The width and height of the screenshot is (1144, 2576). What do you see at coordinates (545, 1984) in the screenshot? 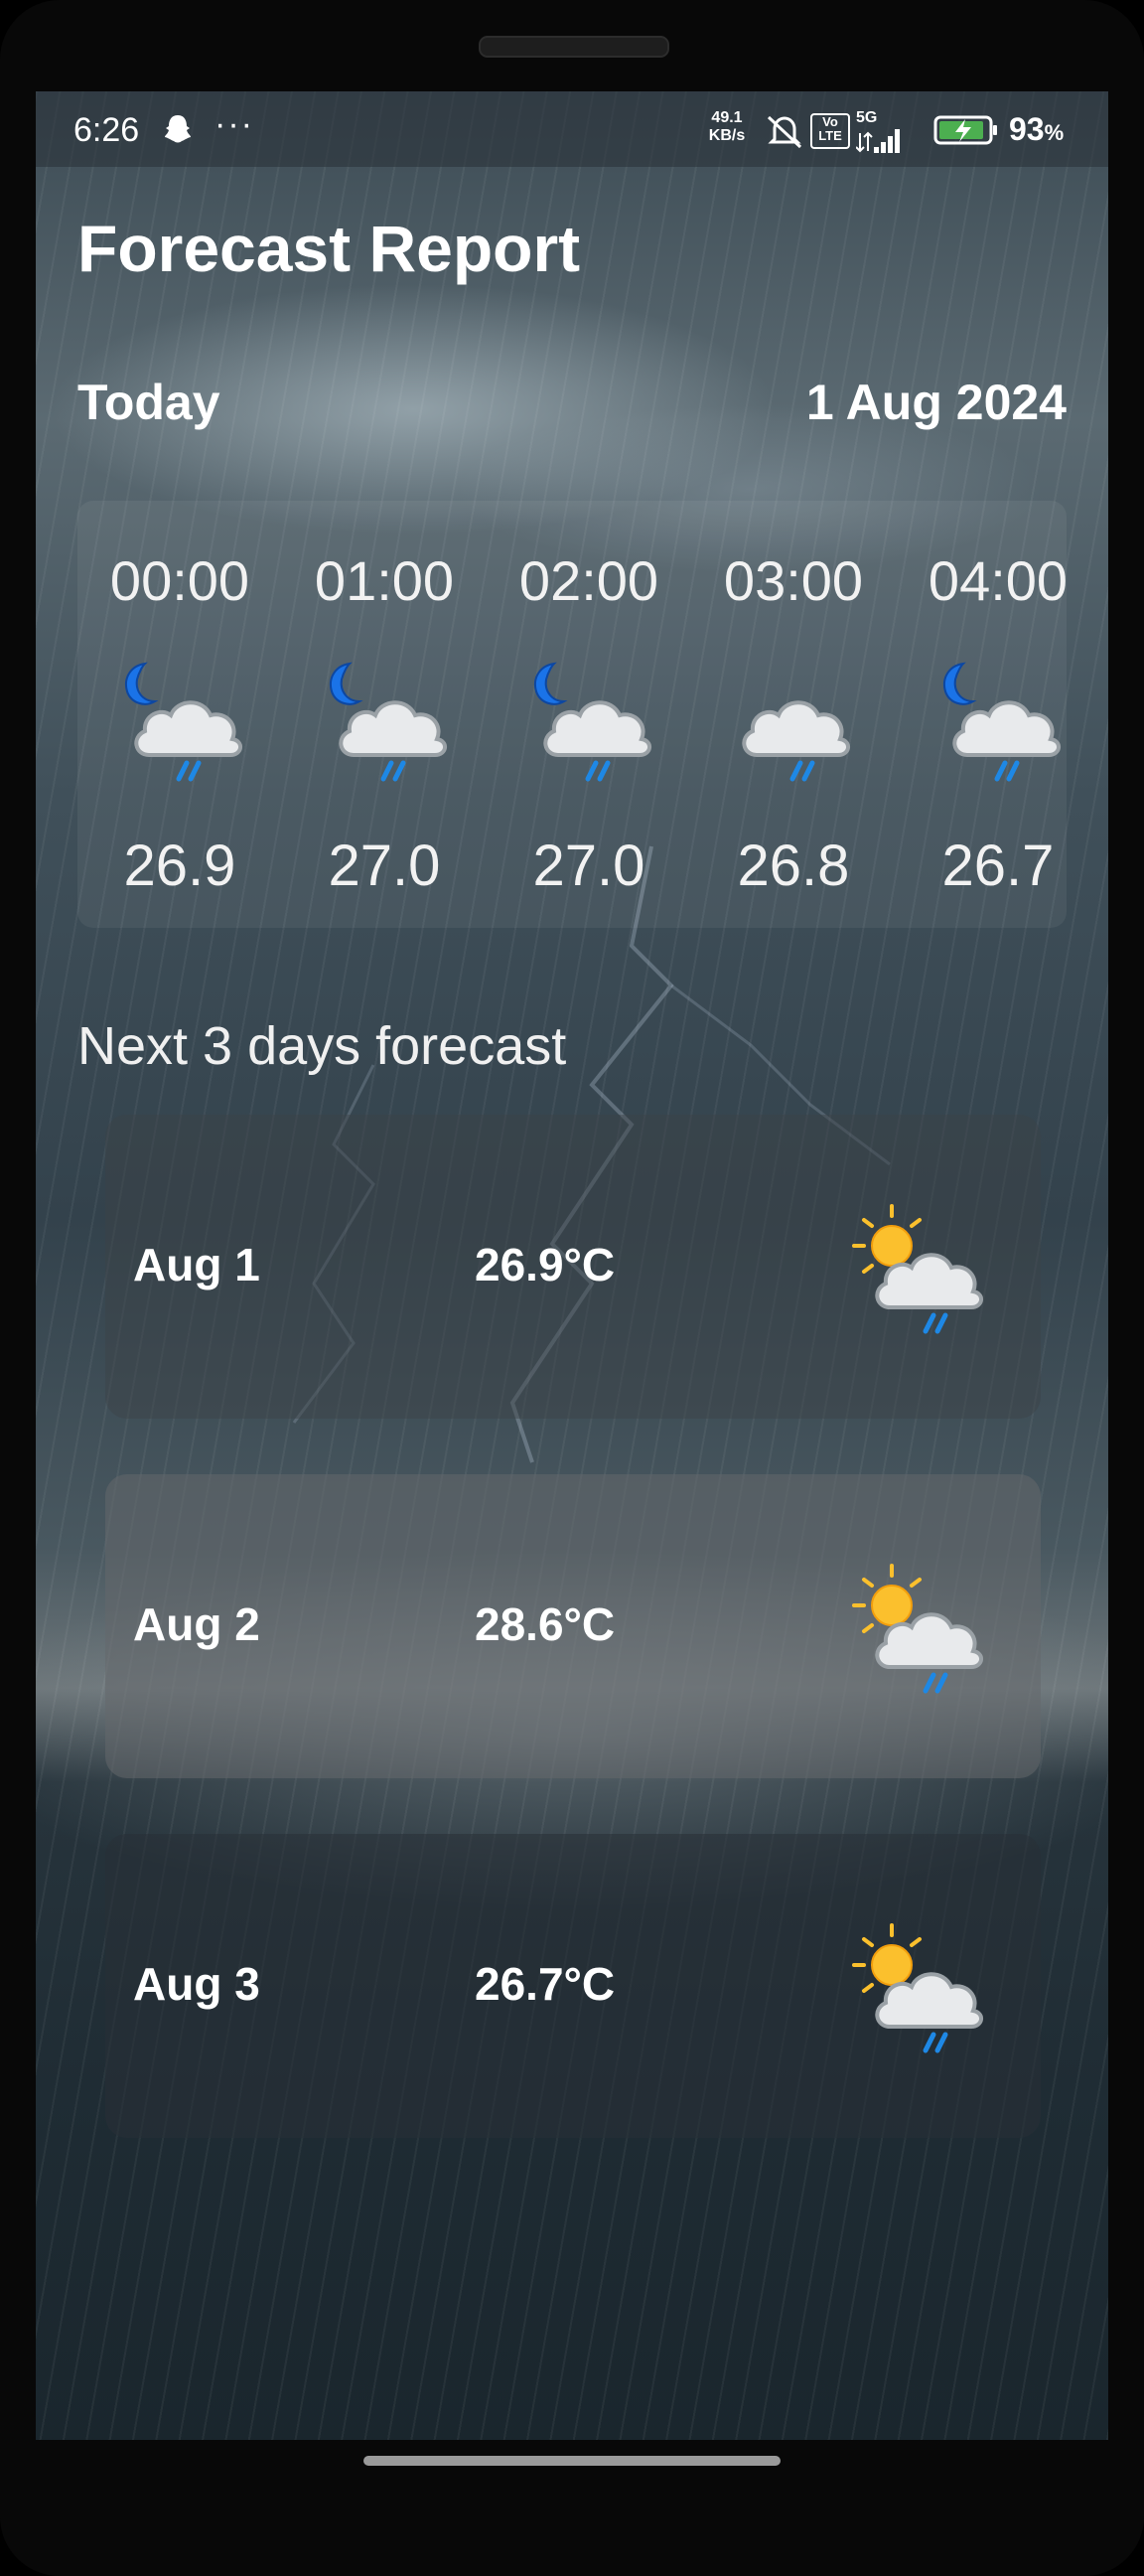
I see `day-temp: 26.7°C` at bounding box center [545, 1984].